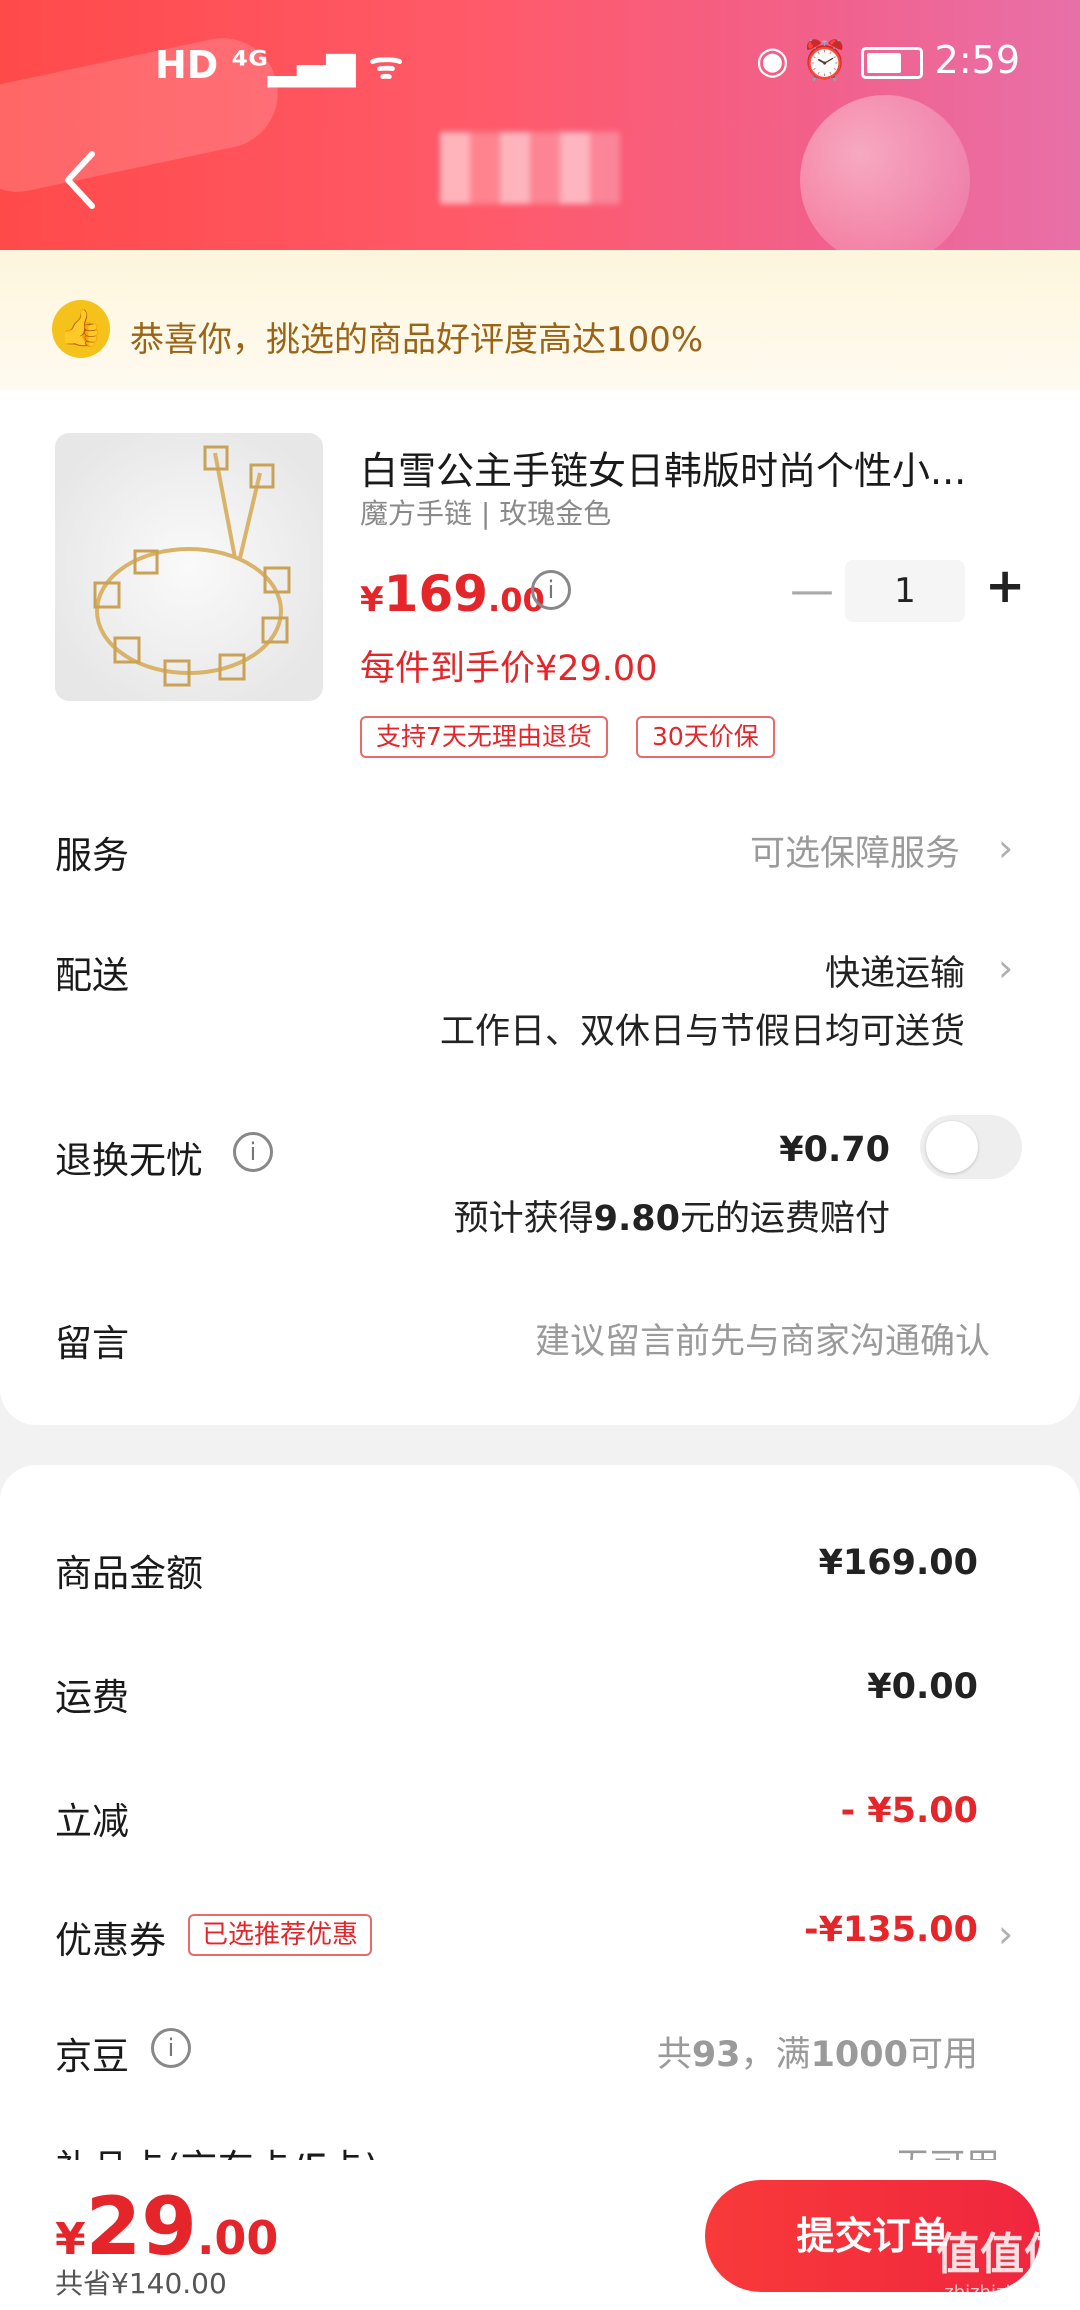 The image size is (1080, 2310). What do you see at coordinates (705, 737) in the screenshot?
I see `tag-price-protection: 30天价保` at bounding box center [705, 737].